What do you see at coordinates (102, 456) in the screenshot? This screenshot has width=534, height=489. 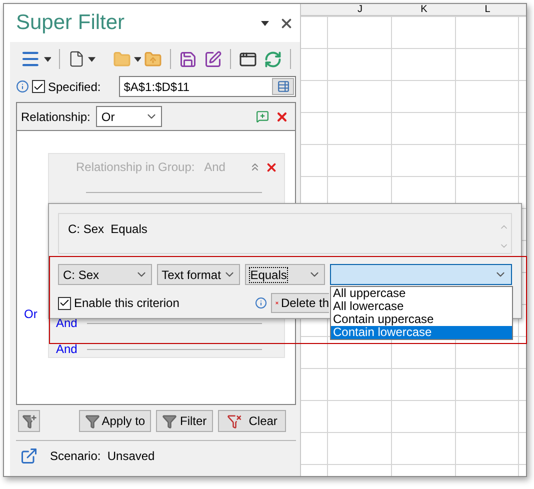 I see `scenario-text: Scenario: Unsaved` at bounding box center [102, 456].